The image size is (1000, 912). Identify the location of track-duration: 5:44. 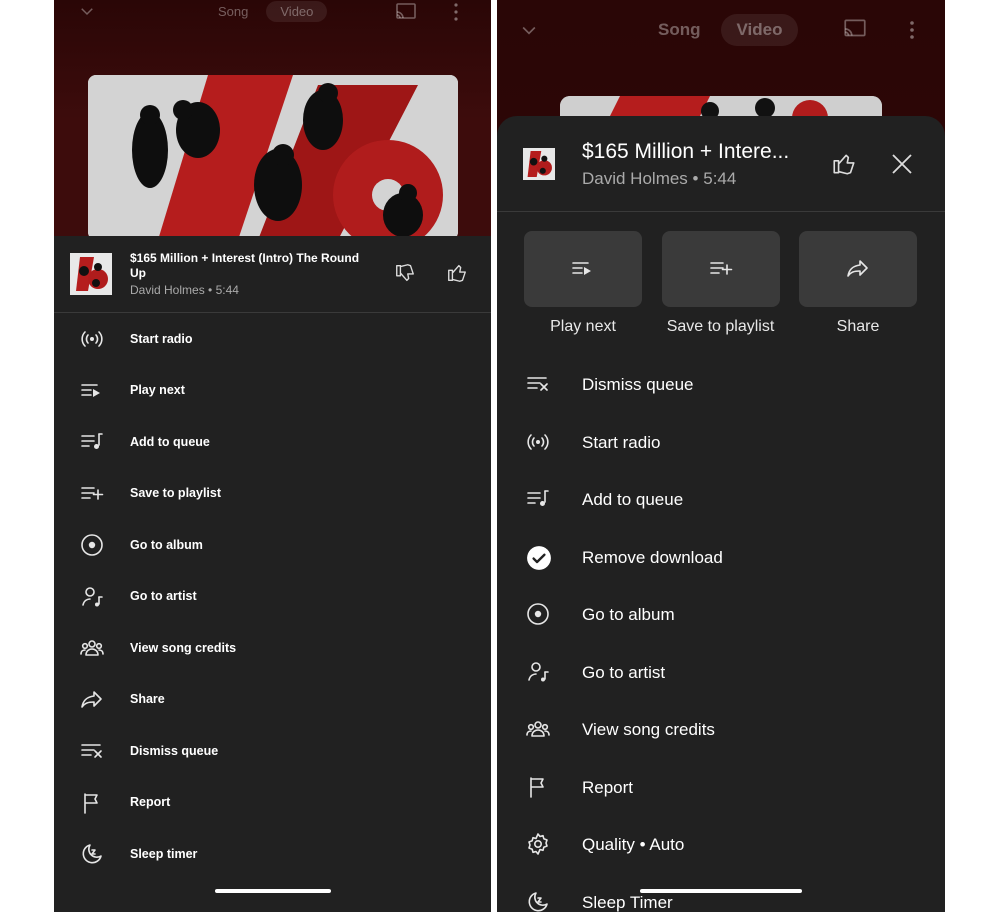
(227, 290).